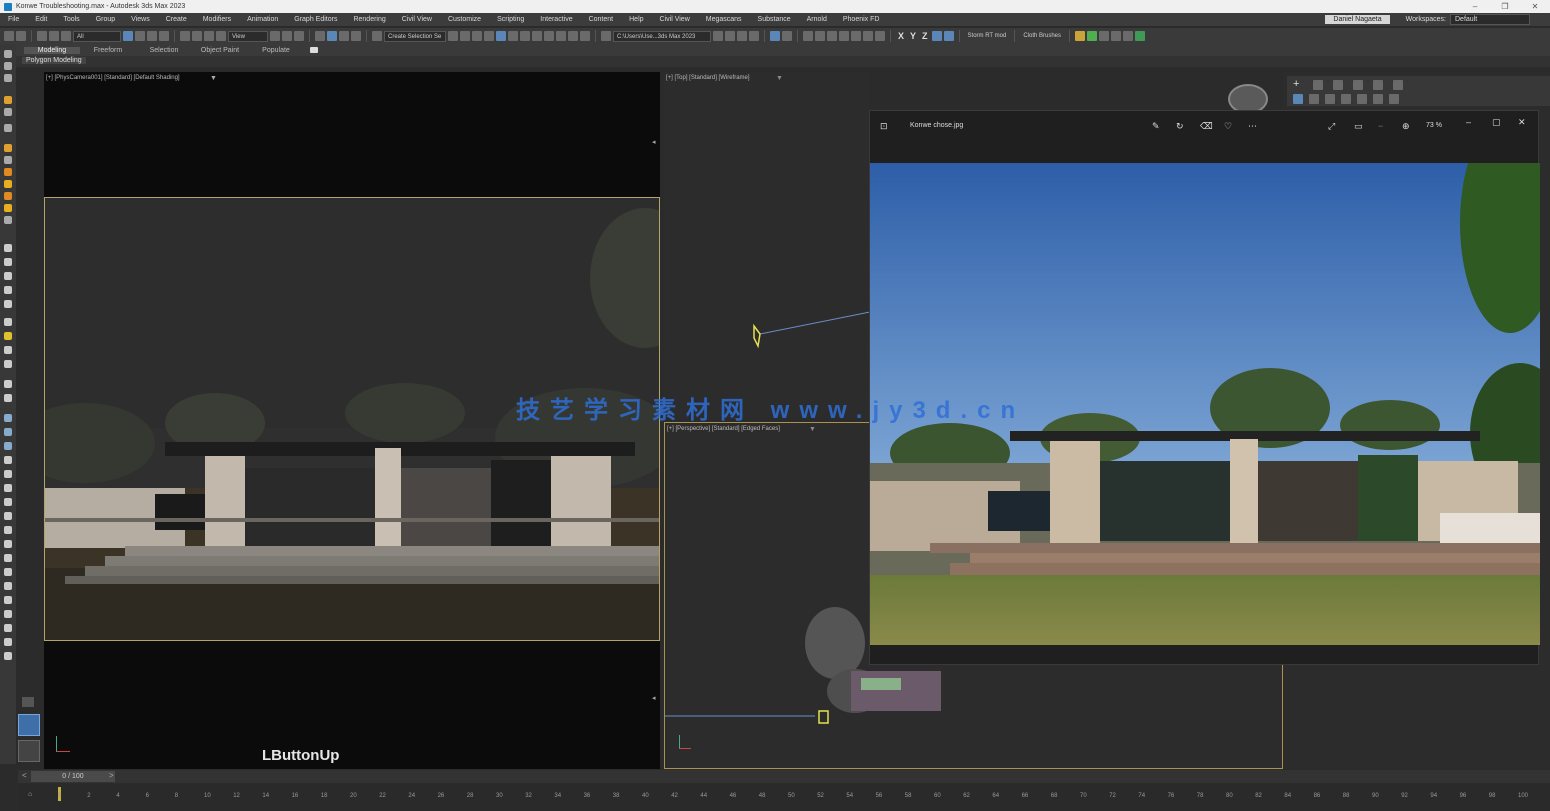  What do you see at coordinates (221, 36) in the screenshot?
I see `place-icon` at bounding box center [221, 36].